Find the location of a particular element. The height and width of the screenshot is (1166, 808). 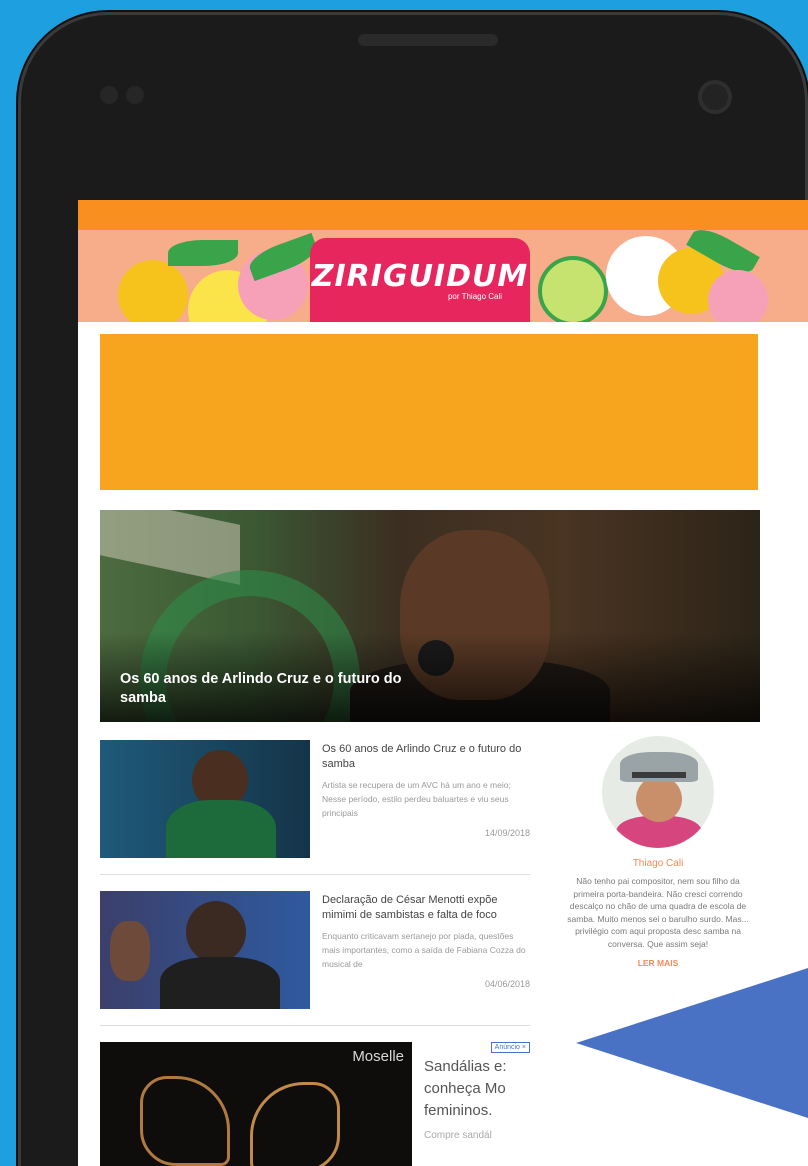

avatar-hat-band is located at coordinates (659, 775).